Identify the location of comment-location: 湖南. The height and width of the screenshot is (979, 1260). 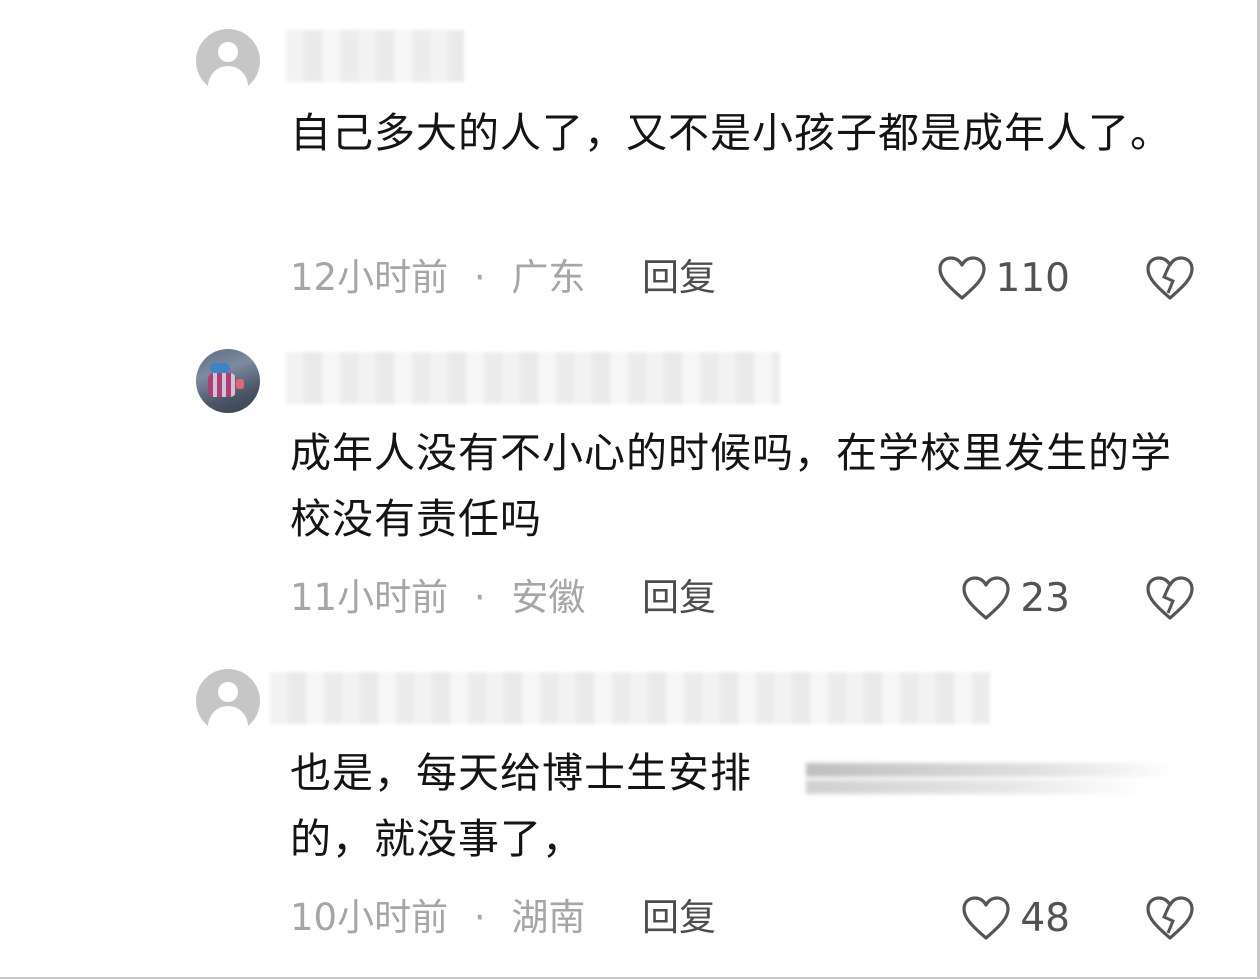
(548, 917).